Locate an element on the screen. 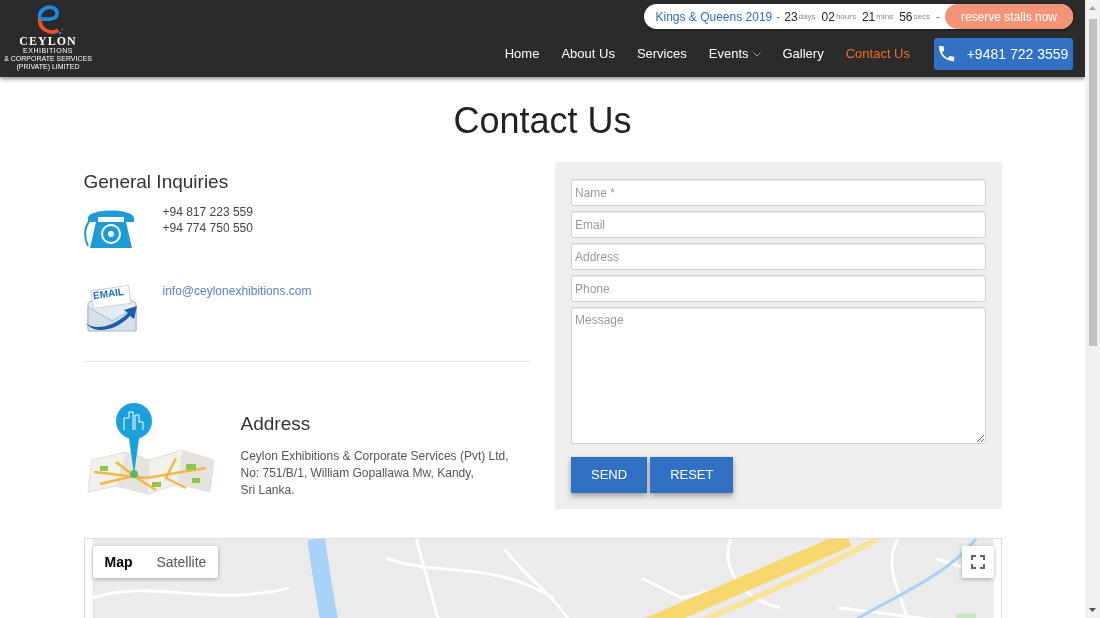 Image resolution: width=1100 pixels, height=618 pixels. nav-link: Contact Us is located at coordinates (877, 54).